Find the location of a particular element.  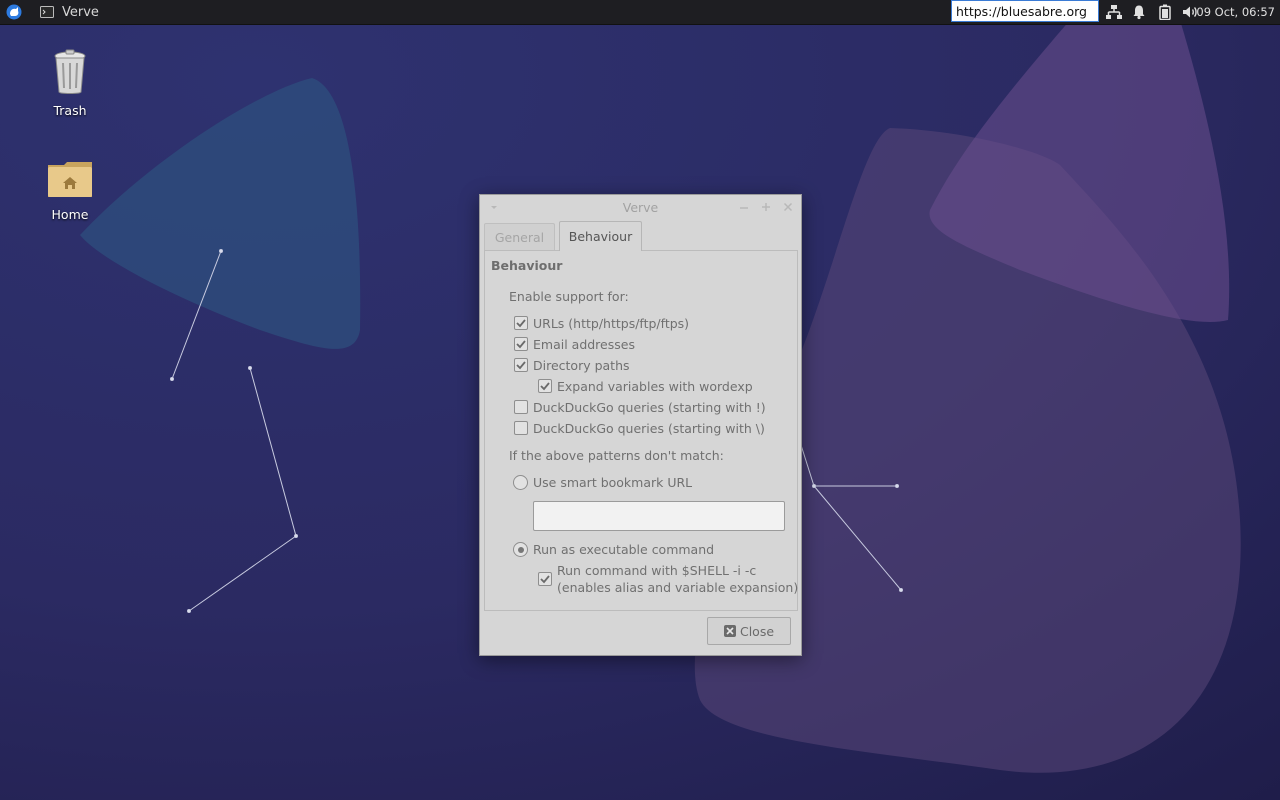

duckduckgo-bang-checkbox is located at coordinates (521, 407).